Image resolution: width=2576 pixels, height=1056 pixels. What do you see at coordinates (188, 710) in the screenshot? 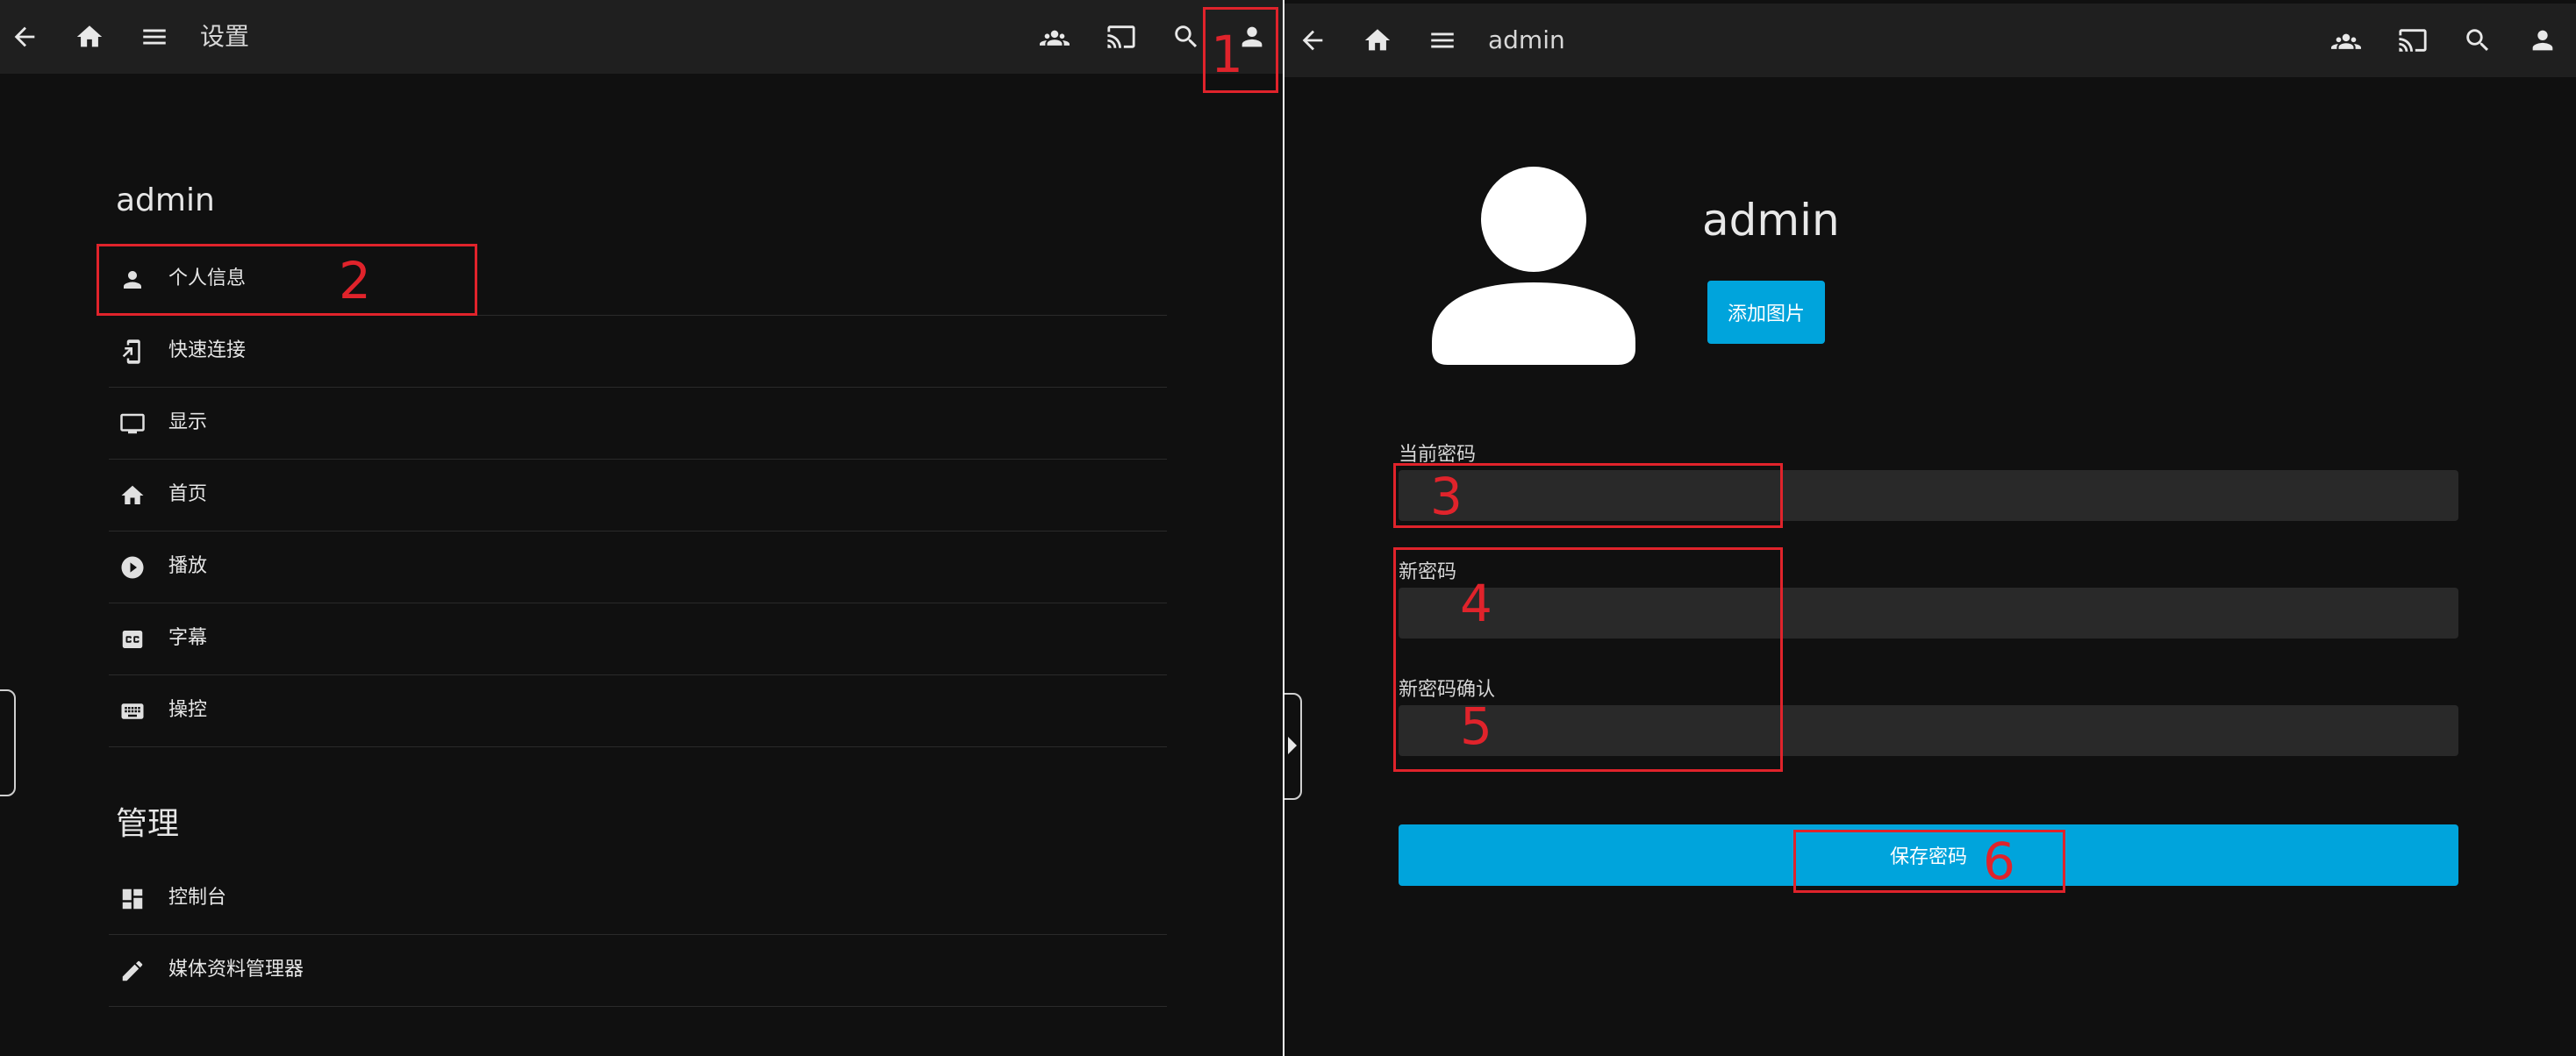
I see `menu-item-label: 操控` at bounding box center [188, 710].